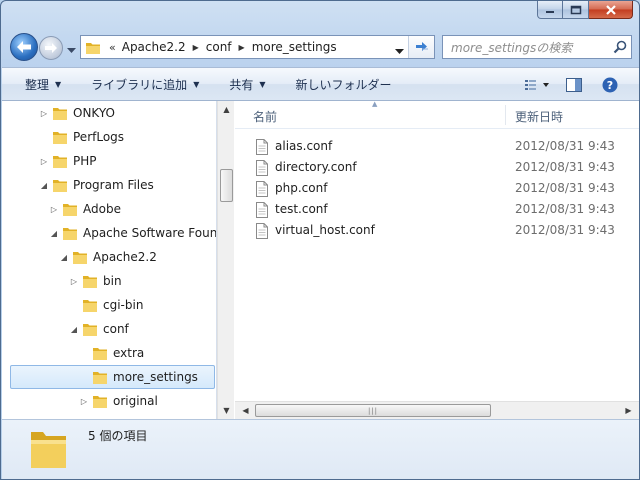  I want to click on tree-item-onkyo: ▷ ONKYO, so click(76, 113).